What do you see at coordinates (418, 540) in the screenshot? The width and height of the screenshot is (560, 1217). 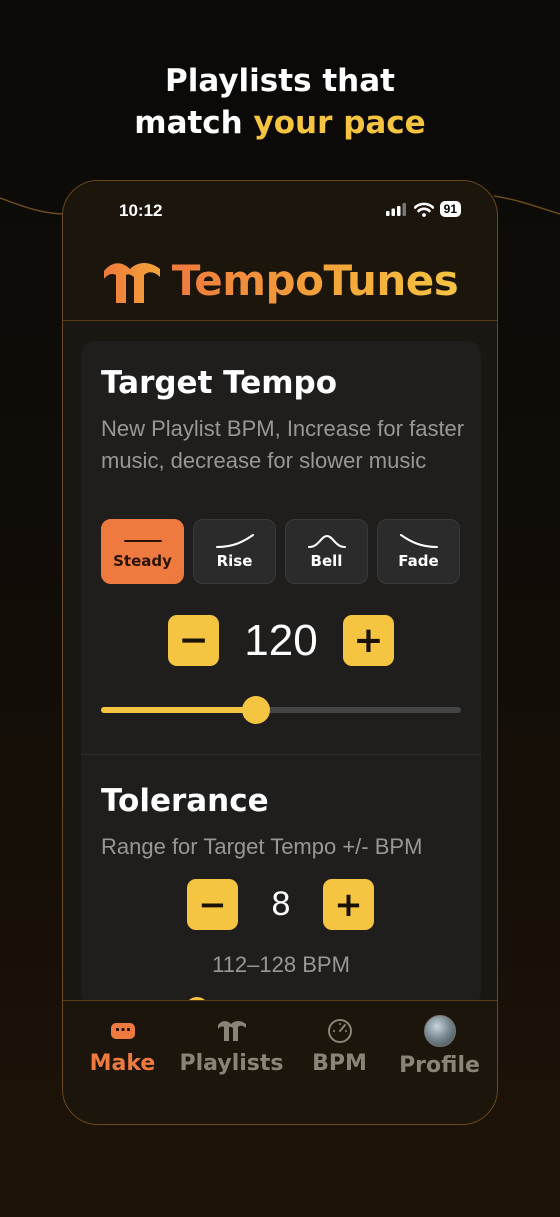 I see `fade-curve-icon` at bounding box center [418, 540].